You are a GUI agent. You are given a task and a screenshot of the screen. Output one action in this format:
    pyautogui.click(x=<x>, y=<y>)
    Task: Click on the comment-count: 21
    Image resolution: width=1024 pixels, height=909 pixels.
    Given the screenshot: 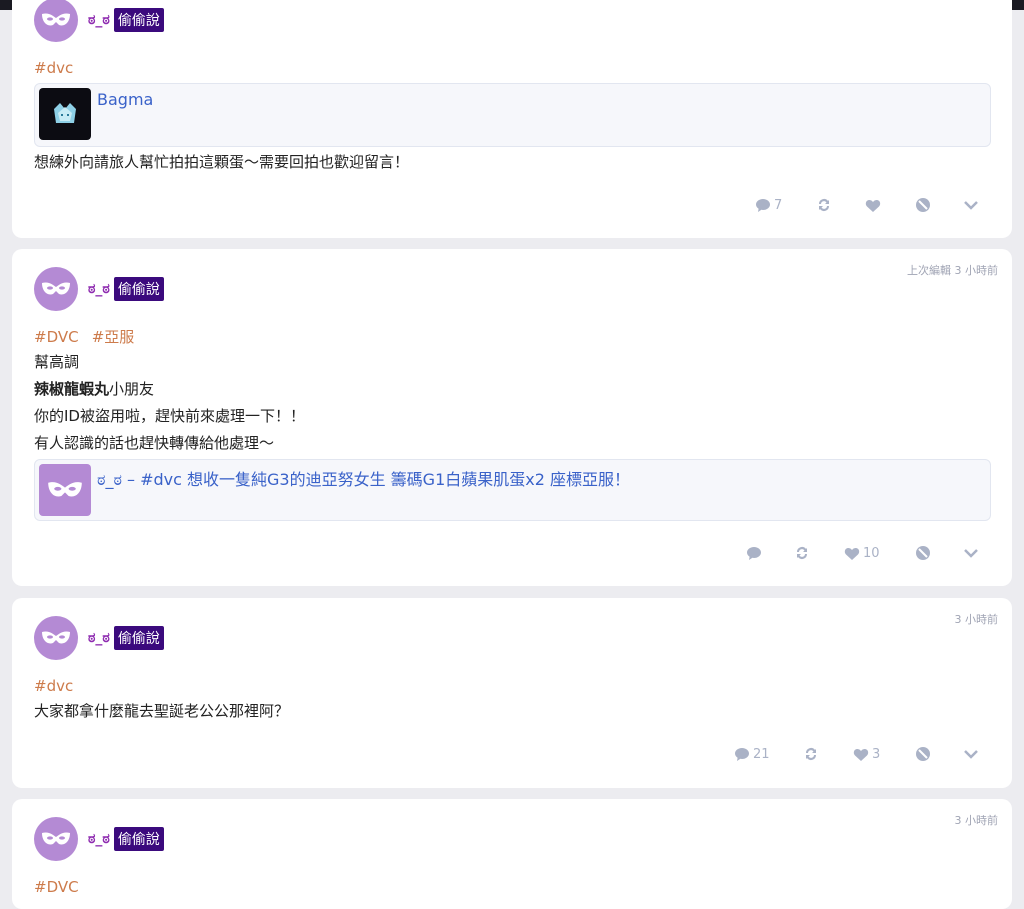 What is the action you would take?
    pyautogui.click(x=761, y=754)
    